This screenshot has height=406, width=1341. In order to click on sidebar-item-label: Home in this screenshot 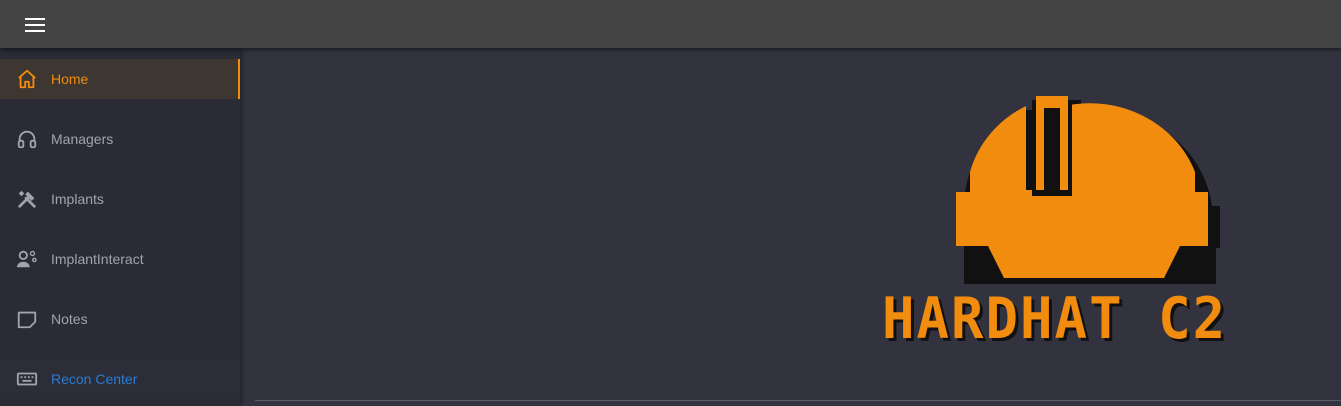, I will do `click(70, 79)`.